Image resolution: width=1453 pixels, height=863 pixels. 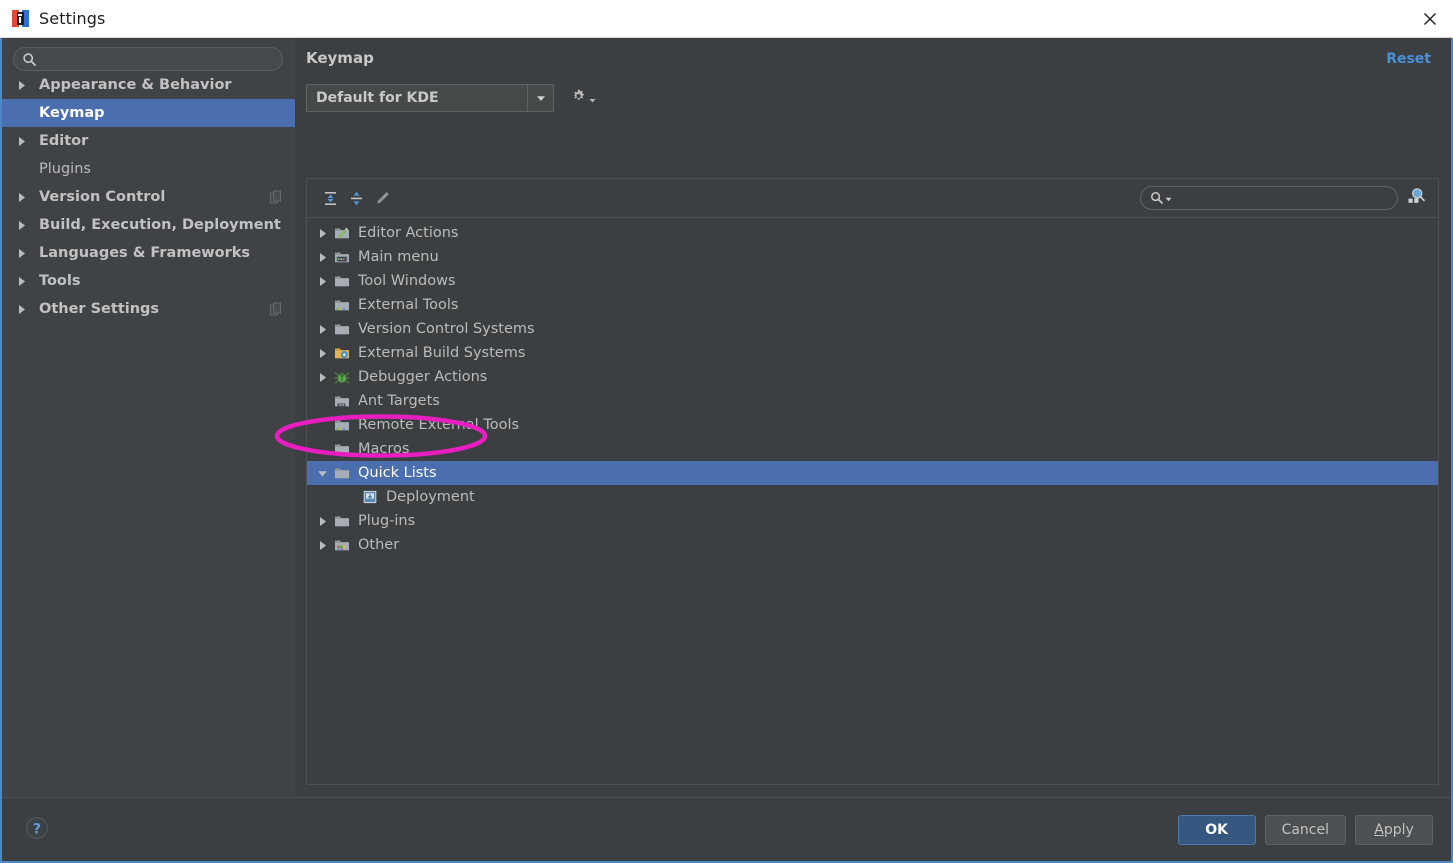 What do you see at coordinates (148, 113) in the screenshot?
I see `sidebar-item-keymap: Keymap` at bounding box center [148, 113].